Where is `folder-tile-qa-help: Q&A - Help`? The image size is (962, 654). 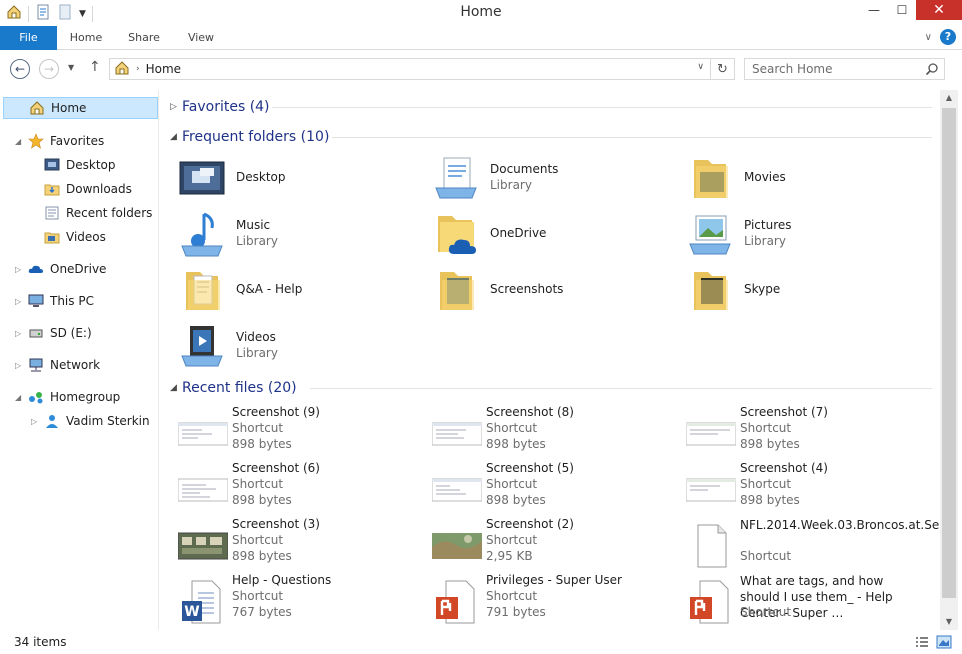
folder-tile-qa-help: Q&A - Help is located at coordinates (289, 290).